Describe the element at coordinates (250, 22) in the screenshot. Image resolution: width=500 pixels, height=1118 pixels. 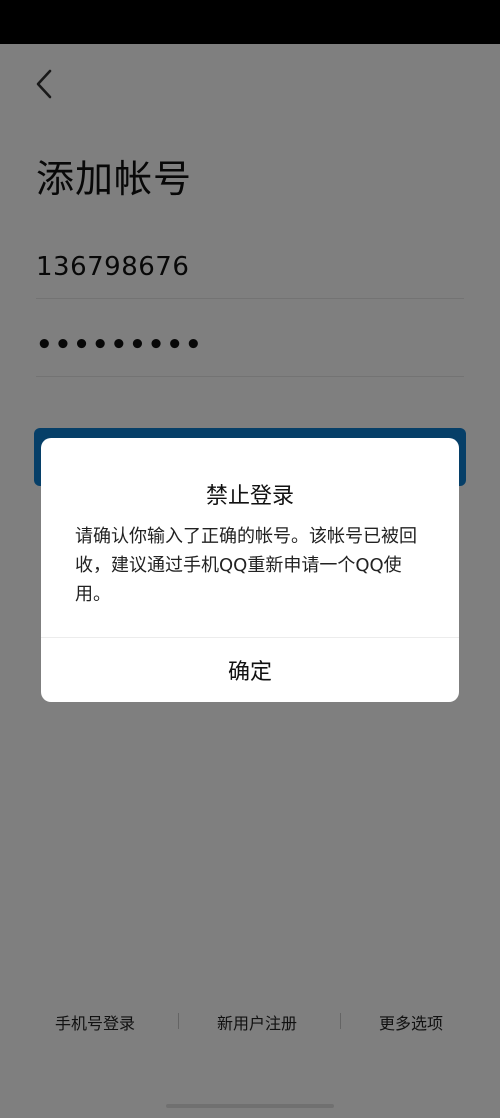
I see `status-bar` at that location.